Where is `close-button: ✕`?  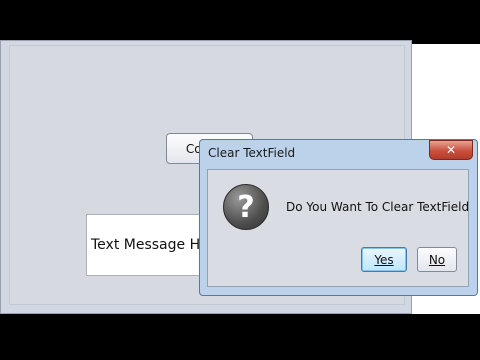
close-button: ✕ is located at coordinates (451, 150).